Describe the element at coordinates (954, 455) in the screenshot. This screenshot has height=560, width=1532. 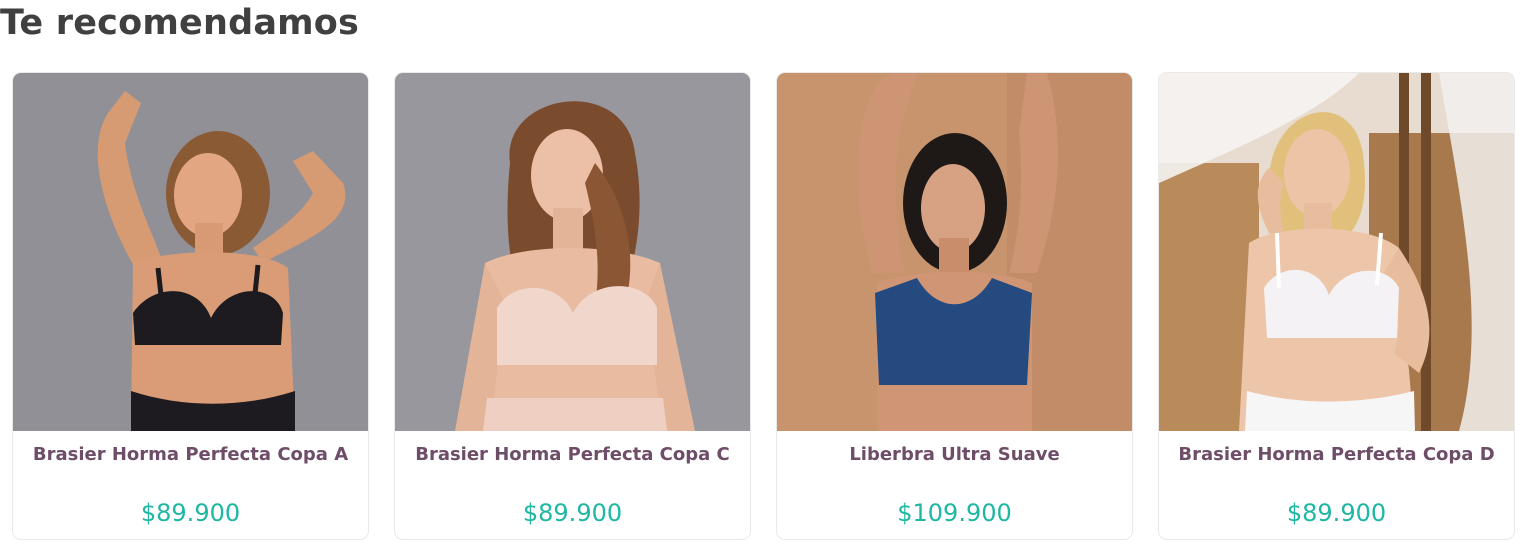
I see `product-name: Liberbra Ultra Suave` at that location.